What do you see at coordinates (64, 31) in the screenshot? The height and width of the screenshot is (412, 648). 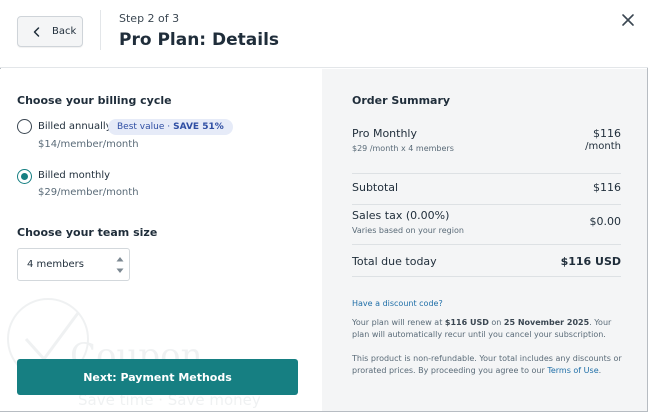 I see `back-button-label: Back` at bounding box center [64, 31].